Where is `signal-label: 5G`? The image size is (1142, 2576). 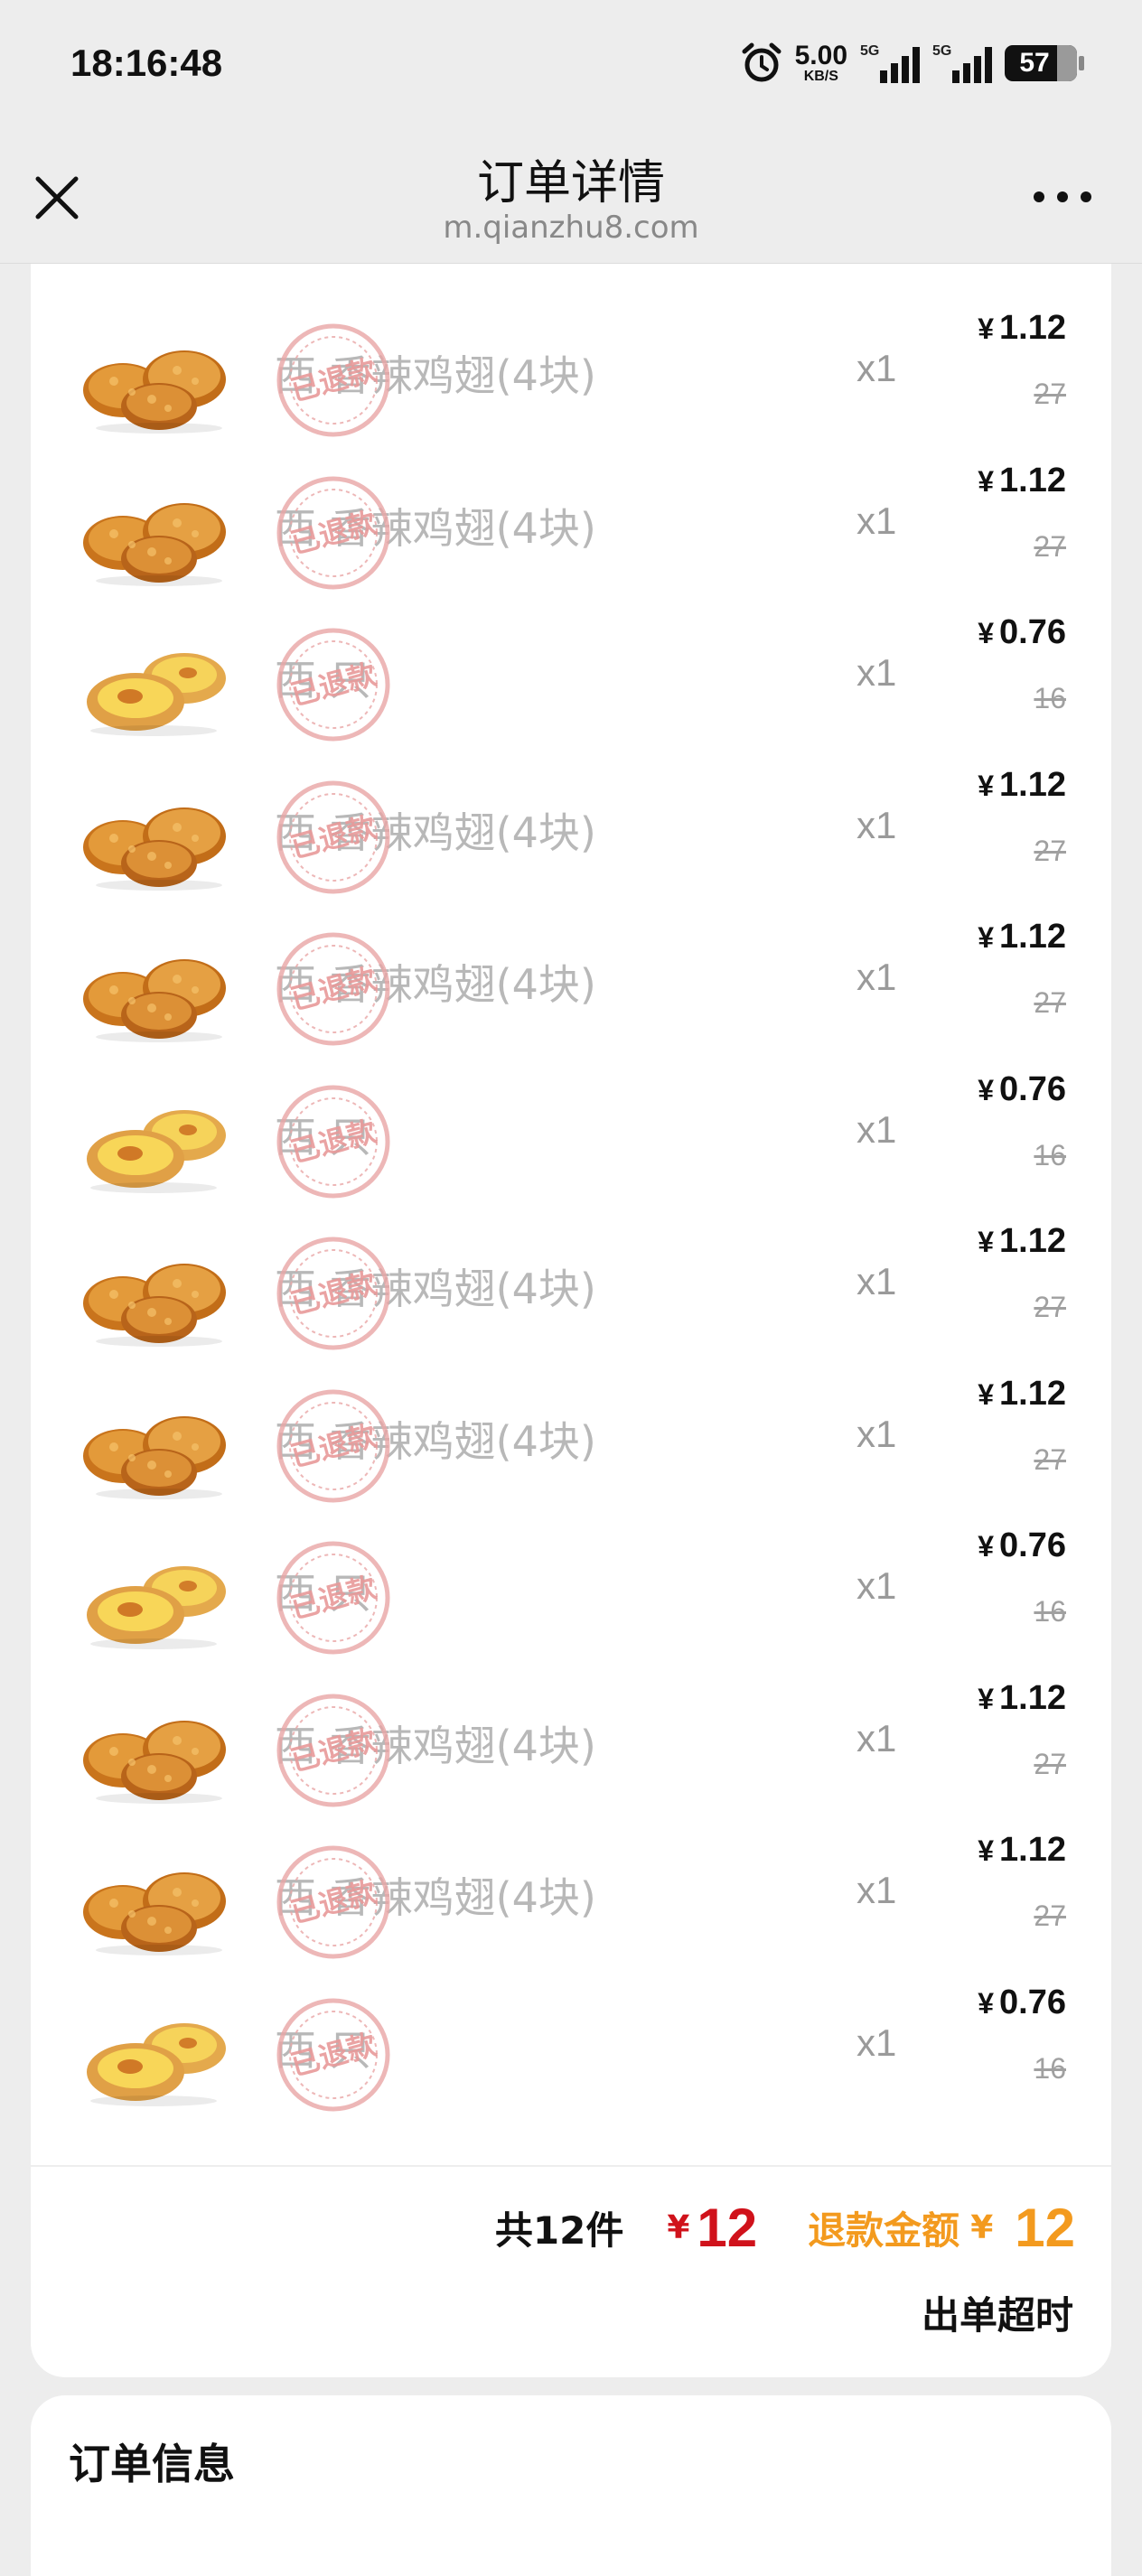
signal-label: 5G is located at coordinates (870, 51).